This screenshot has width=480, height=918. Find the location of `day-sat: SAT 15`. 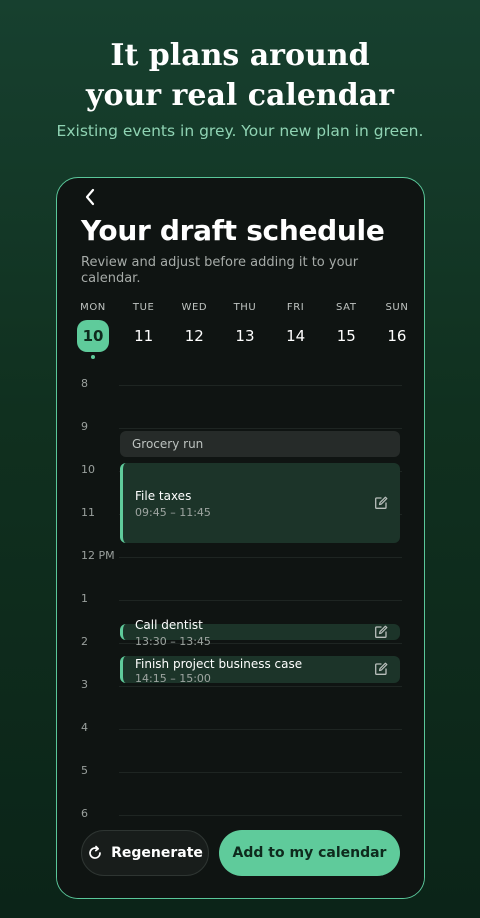

day-sat: SAT 15 is located at coordinates (346, 330).